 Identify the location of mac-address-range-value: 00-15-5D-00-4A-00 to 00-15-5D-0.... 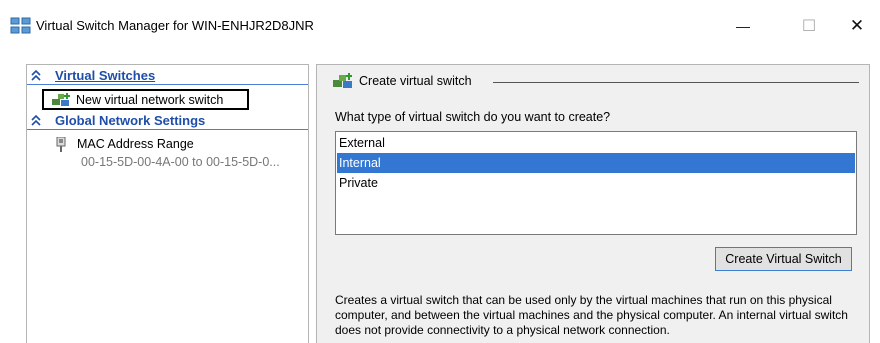
(180, 162).